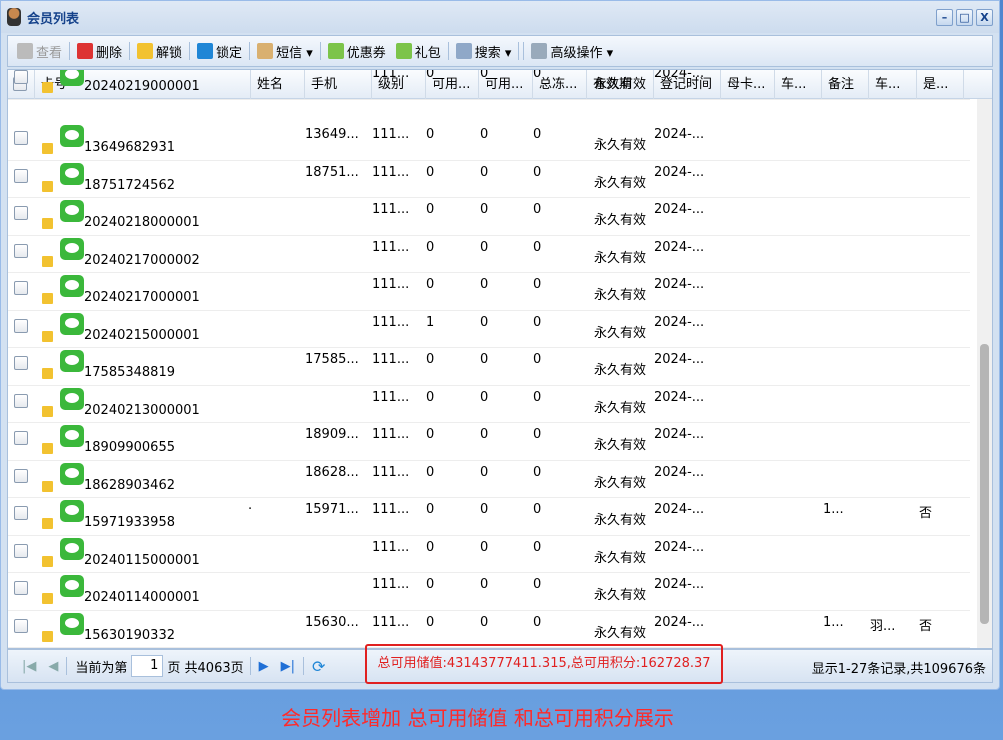 Image resolution: width=1003 pixels, height=740 pixels. I want to click on window-title: 会员列表, so click(53, 19).